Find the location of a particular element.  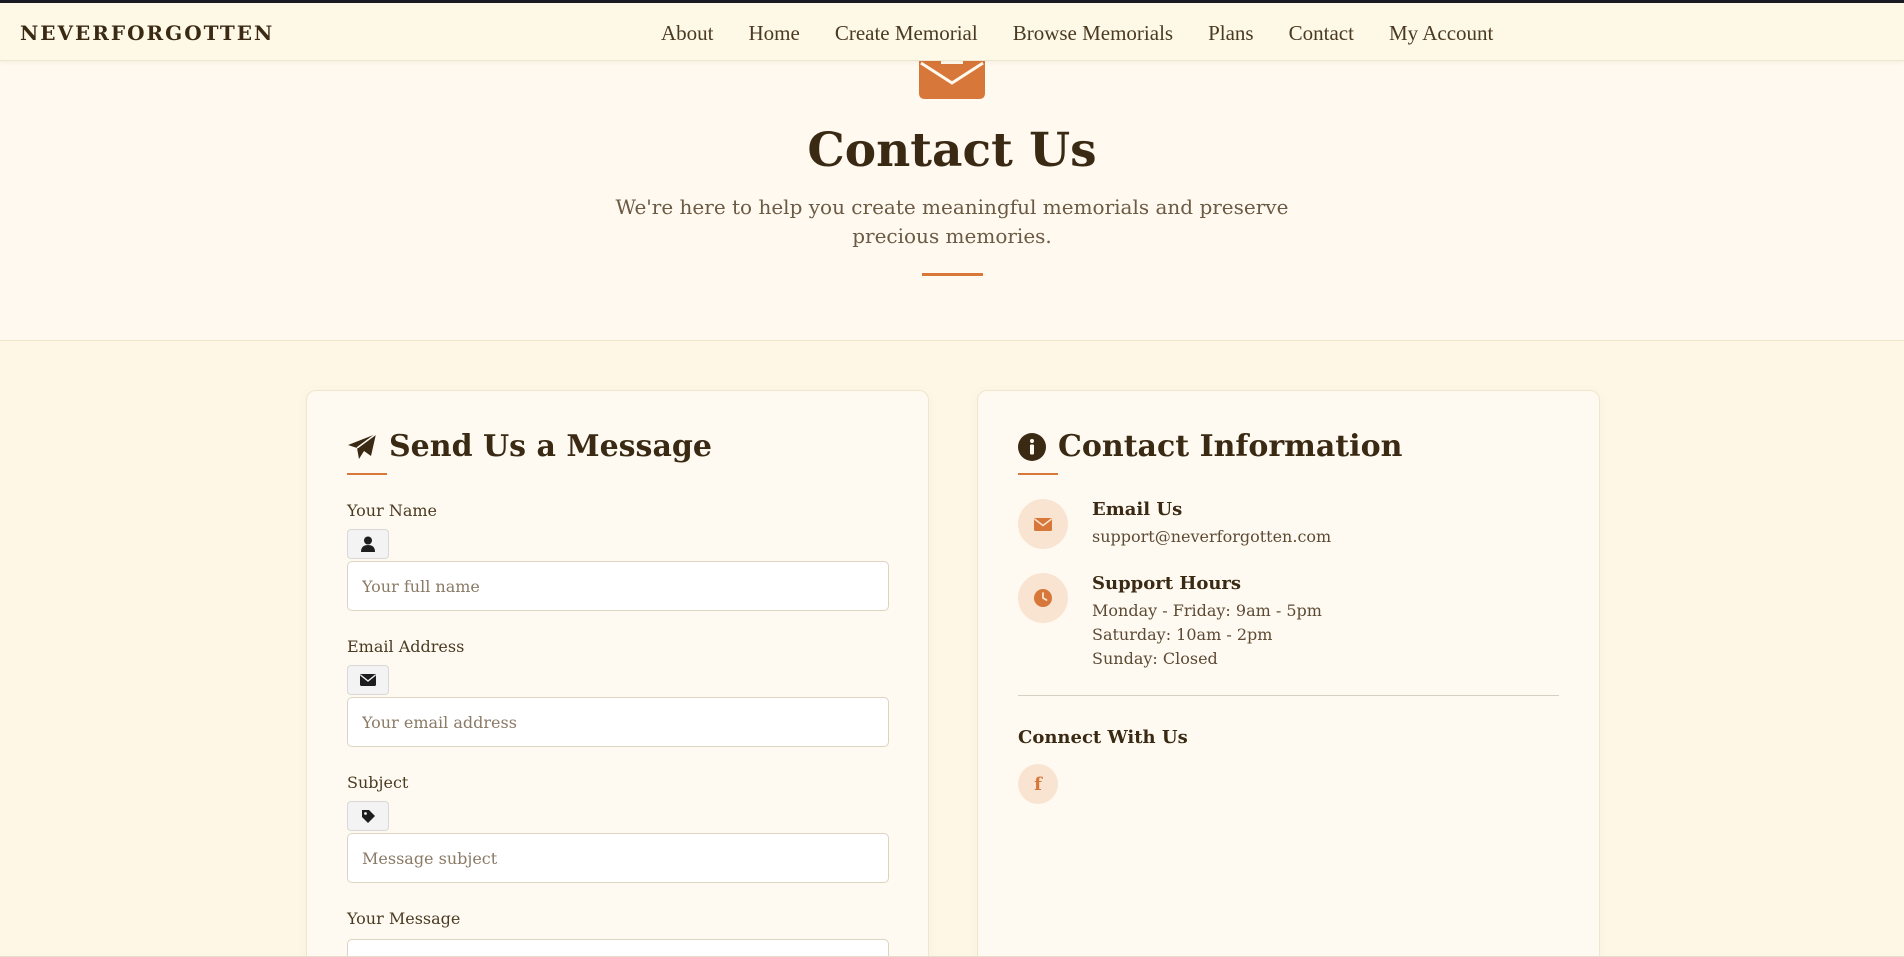

title-divider is located at coordinates (952, 274).